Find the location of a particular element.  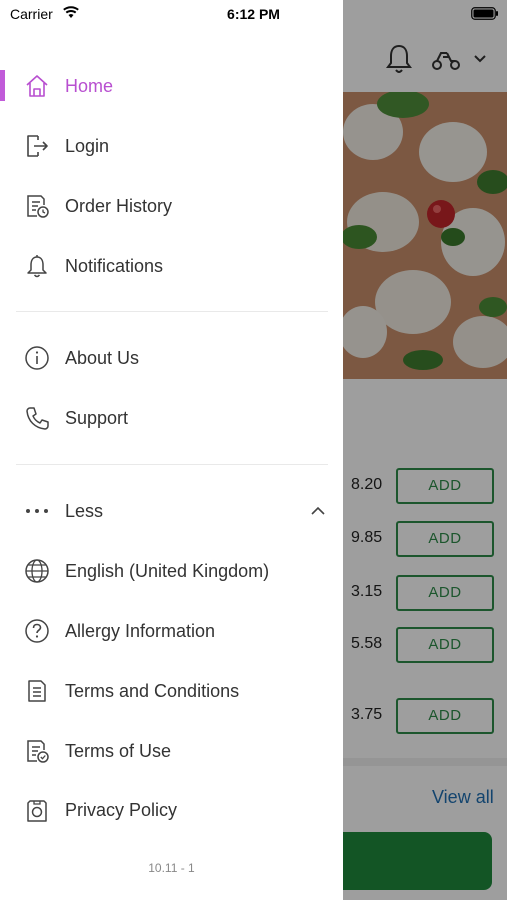

order-history-icon is located at coordinates (37, 206).